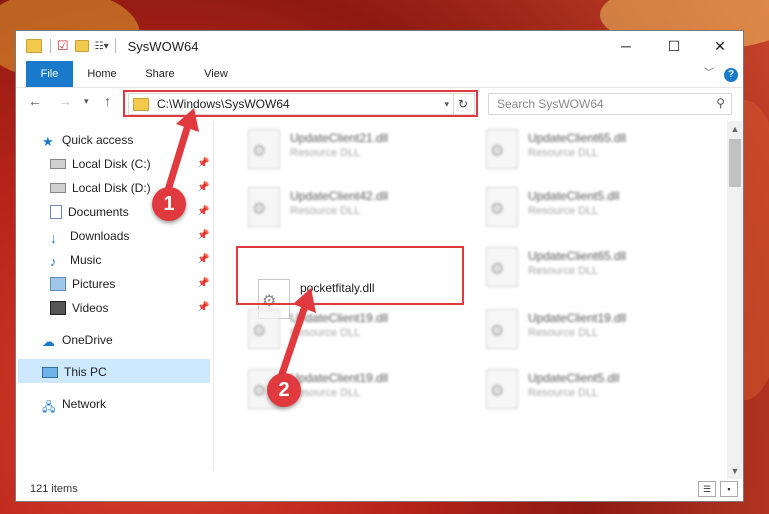  I want to click on new-folder-icon, so click(81, 46).